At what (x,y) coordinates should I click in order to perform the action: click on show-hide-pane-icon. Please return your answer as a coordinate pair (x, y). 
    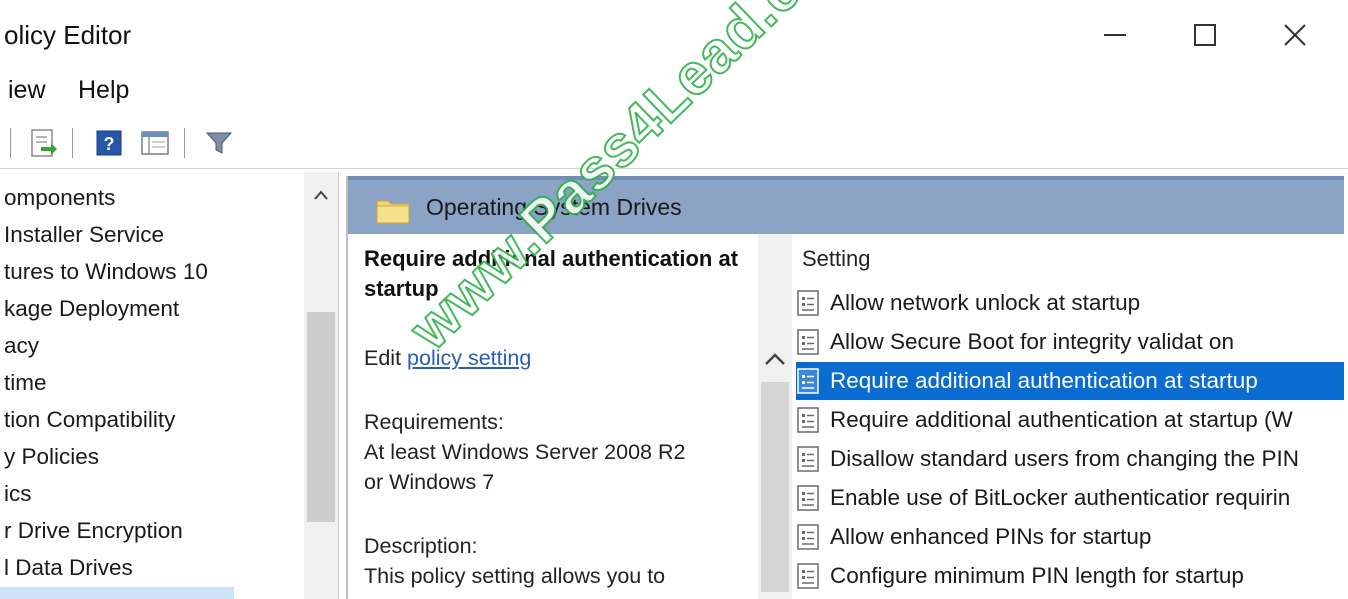
    Looking at the image, I should click on (155, 143).